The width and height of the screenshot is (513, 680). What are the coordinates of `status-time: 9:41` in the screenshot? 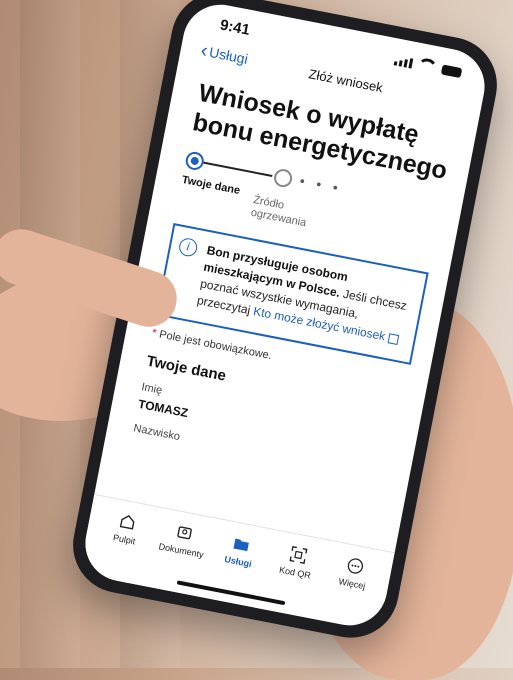 It's located at (235, 27).